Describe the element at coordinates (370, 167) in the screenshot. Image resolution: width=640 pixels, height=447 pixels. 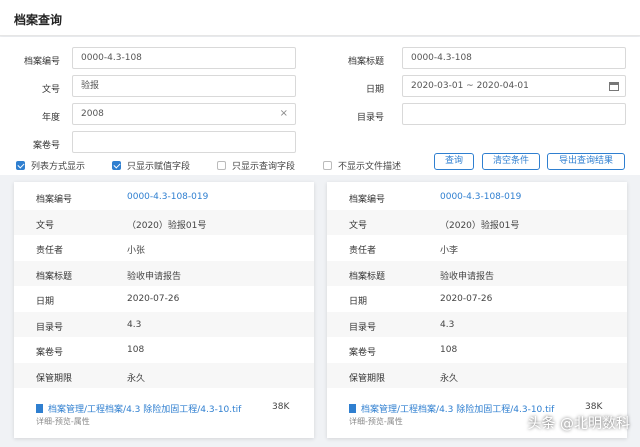
I see `option-label: 不显示文件描述` at that location.